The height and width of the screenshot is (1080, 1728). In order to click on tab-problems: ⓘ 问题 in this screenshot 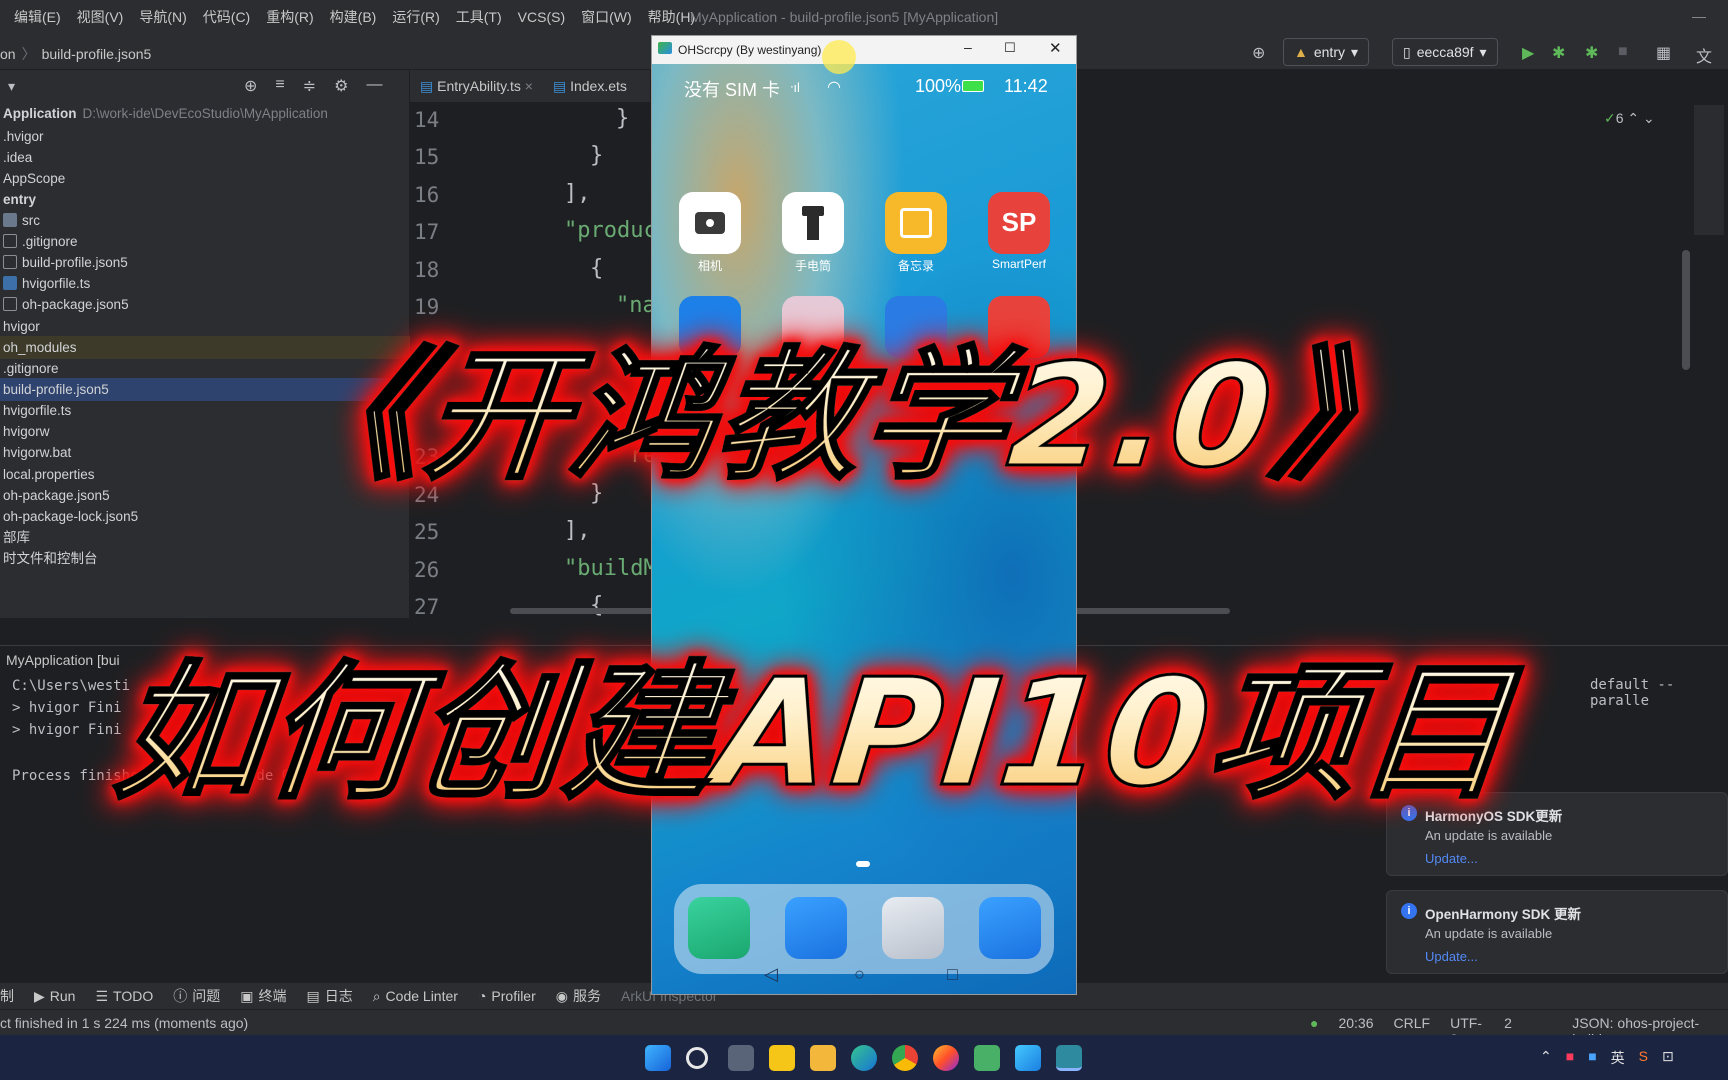, I will do `click(196, 996)`.